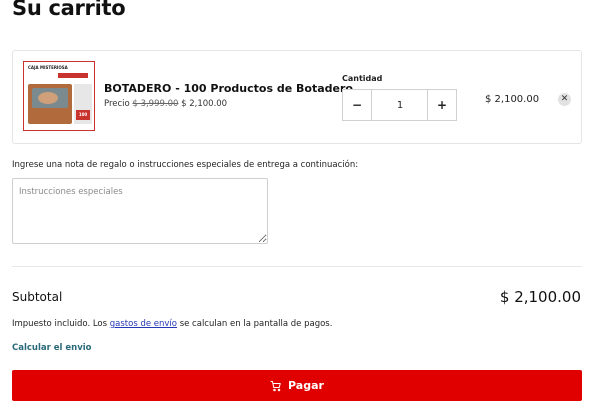 The height and width of the screenshot is (405, 600). I want to click on thumbnail-tag, so click(73, 75).